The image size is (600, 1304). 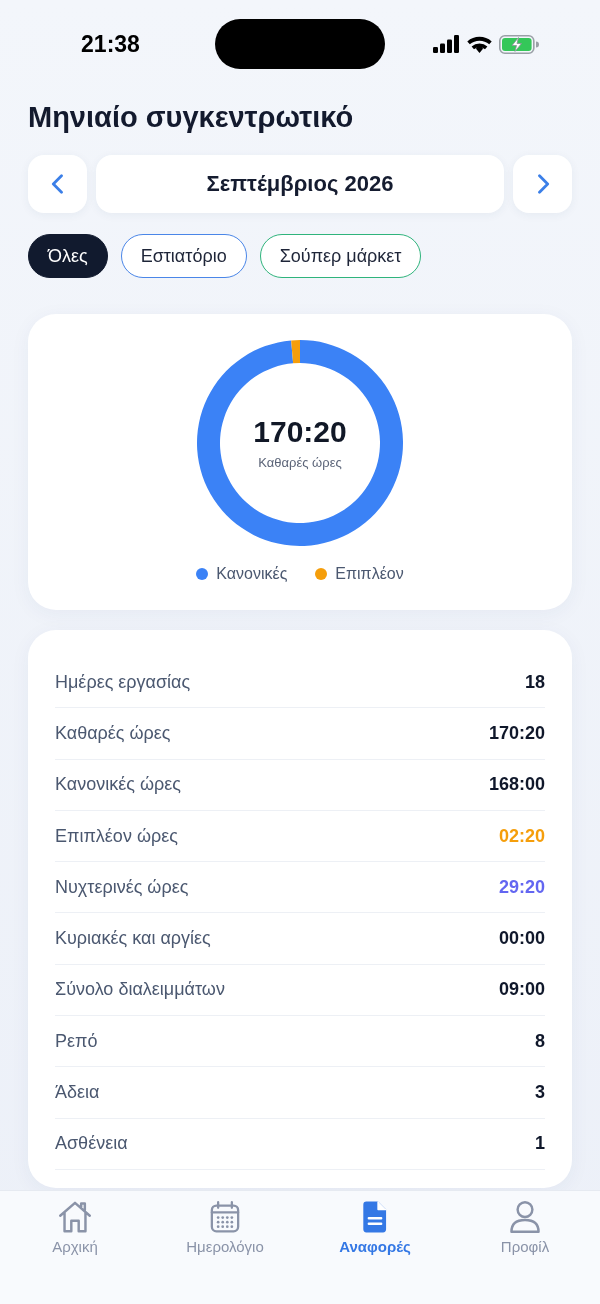 I want to click on page-title: Μηνιαίο συγκεντρωτικό, so click(x=191, y=117).